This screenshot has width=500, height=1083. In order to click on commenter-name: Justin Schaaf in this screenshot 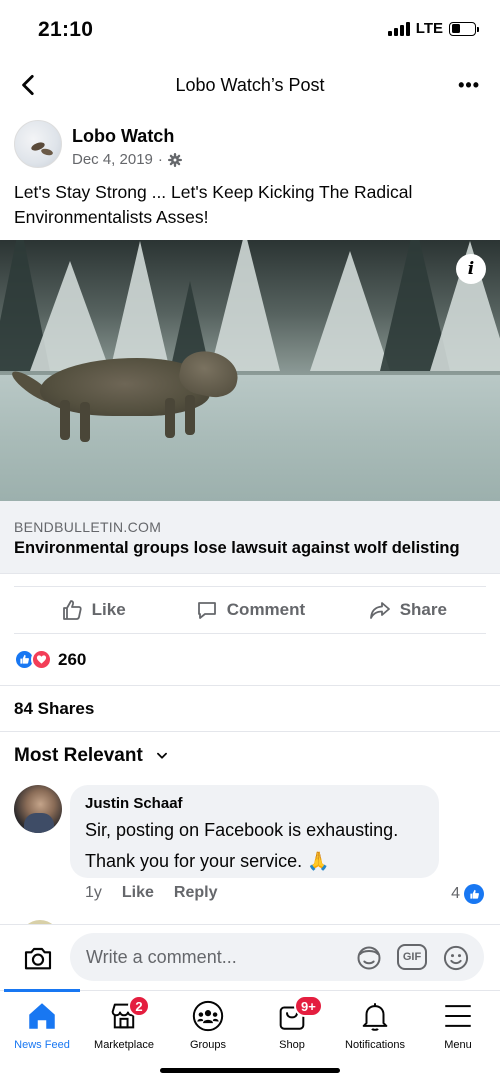, I will do `click(134, 803)`.